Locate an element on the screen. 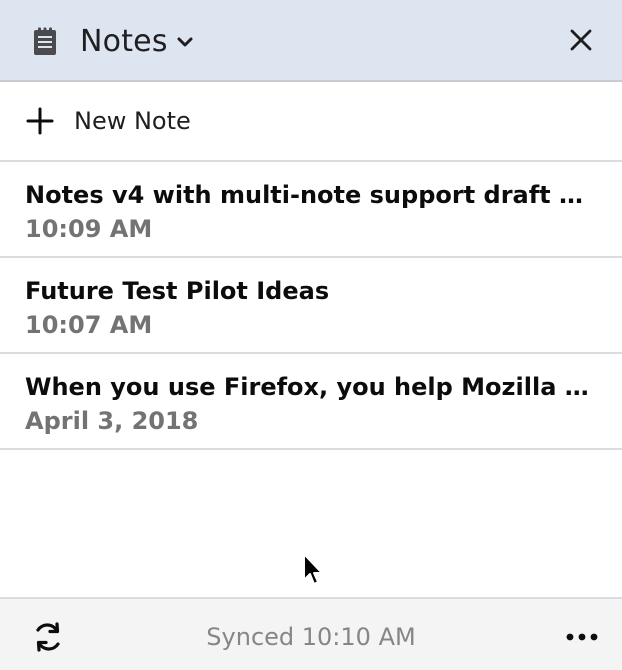 The width and height of the screenshot is (622, 670). more-options-icon is located at coordinates (582, 637).